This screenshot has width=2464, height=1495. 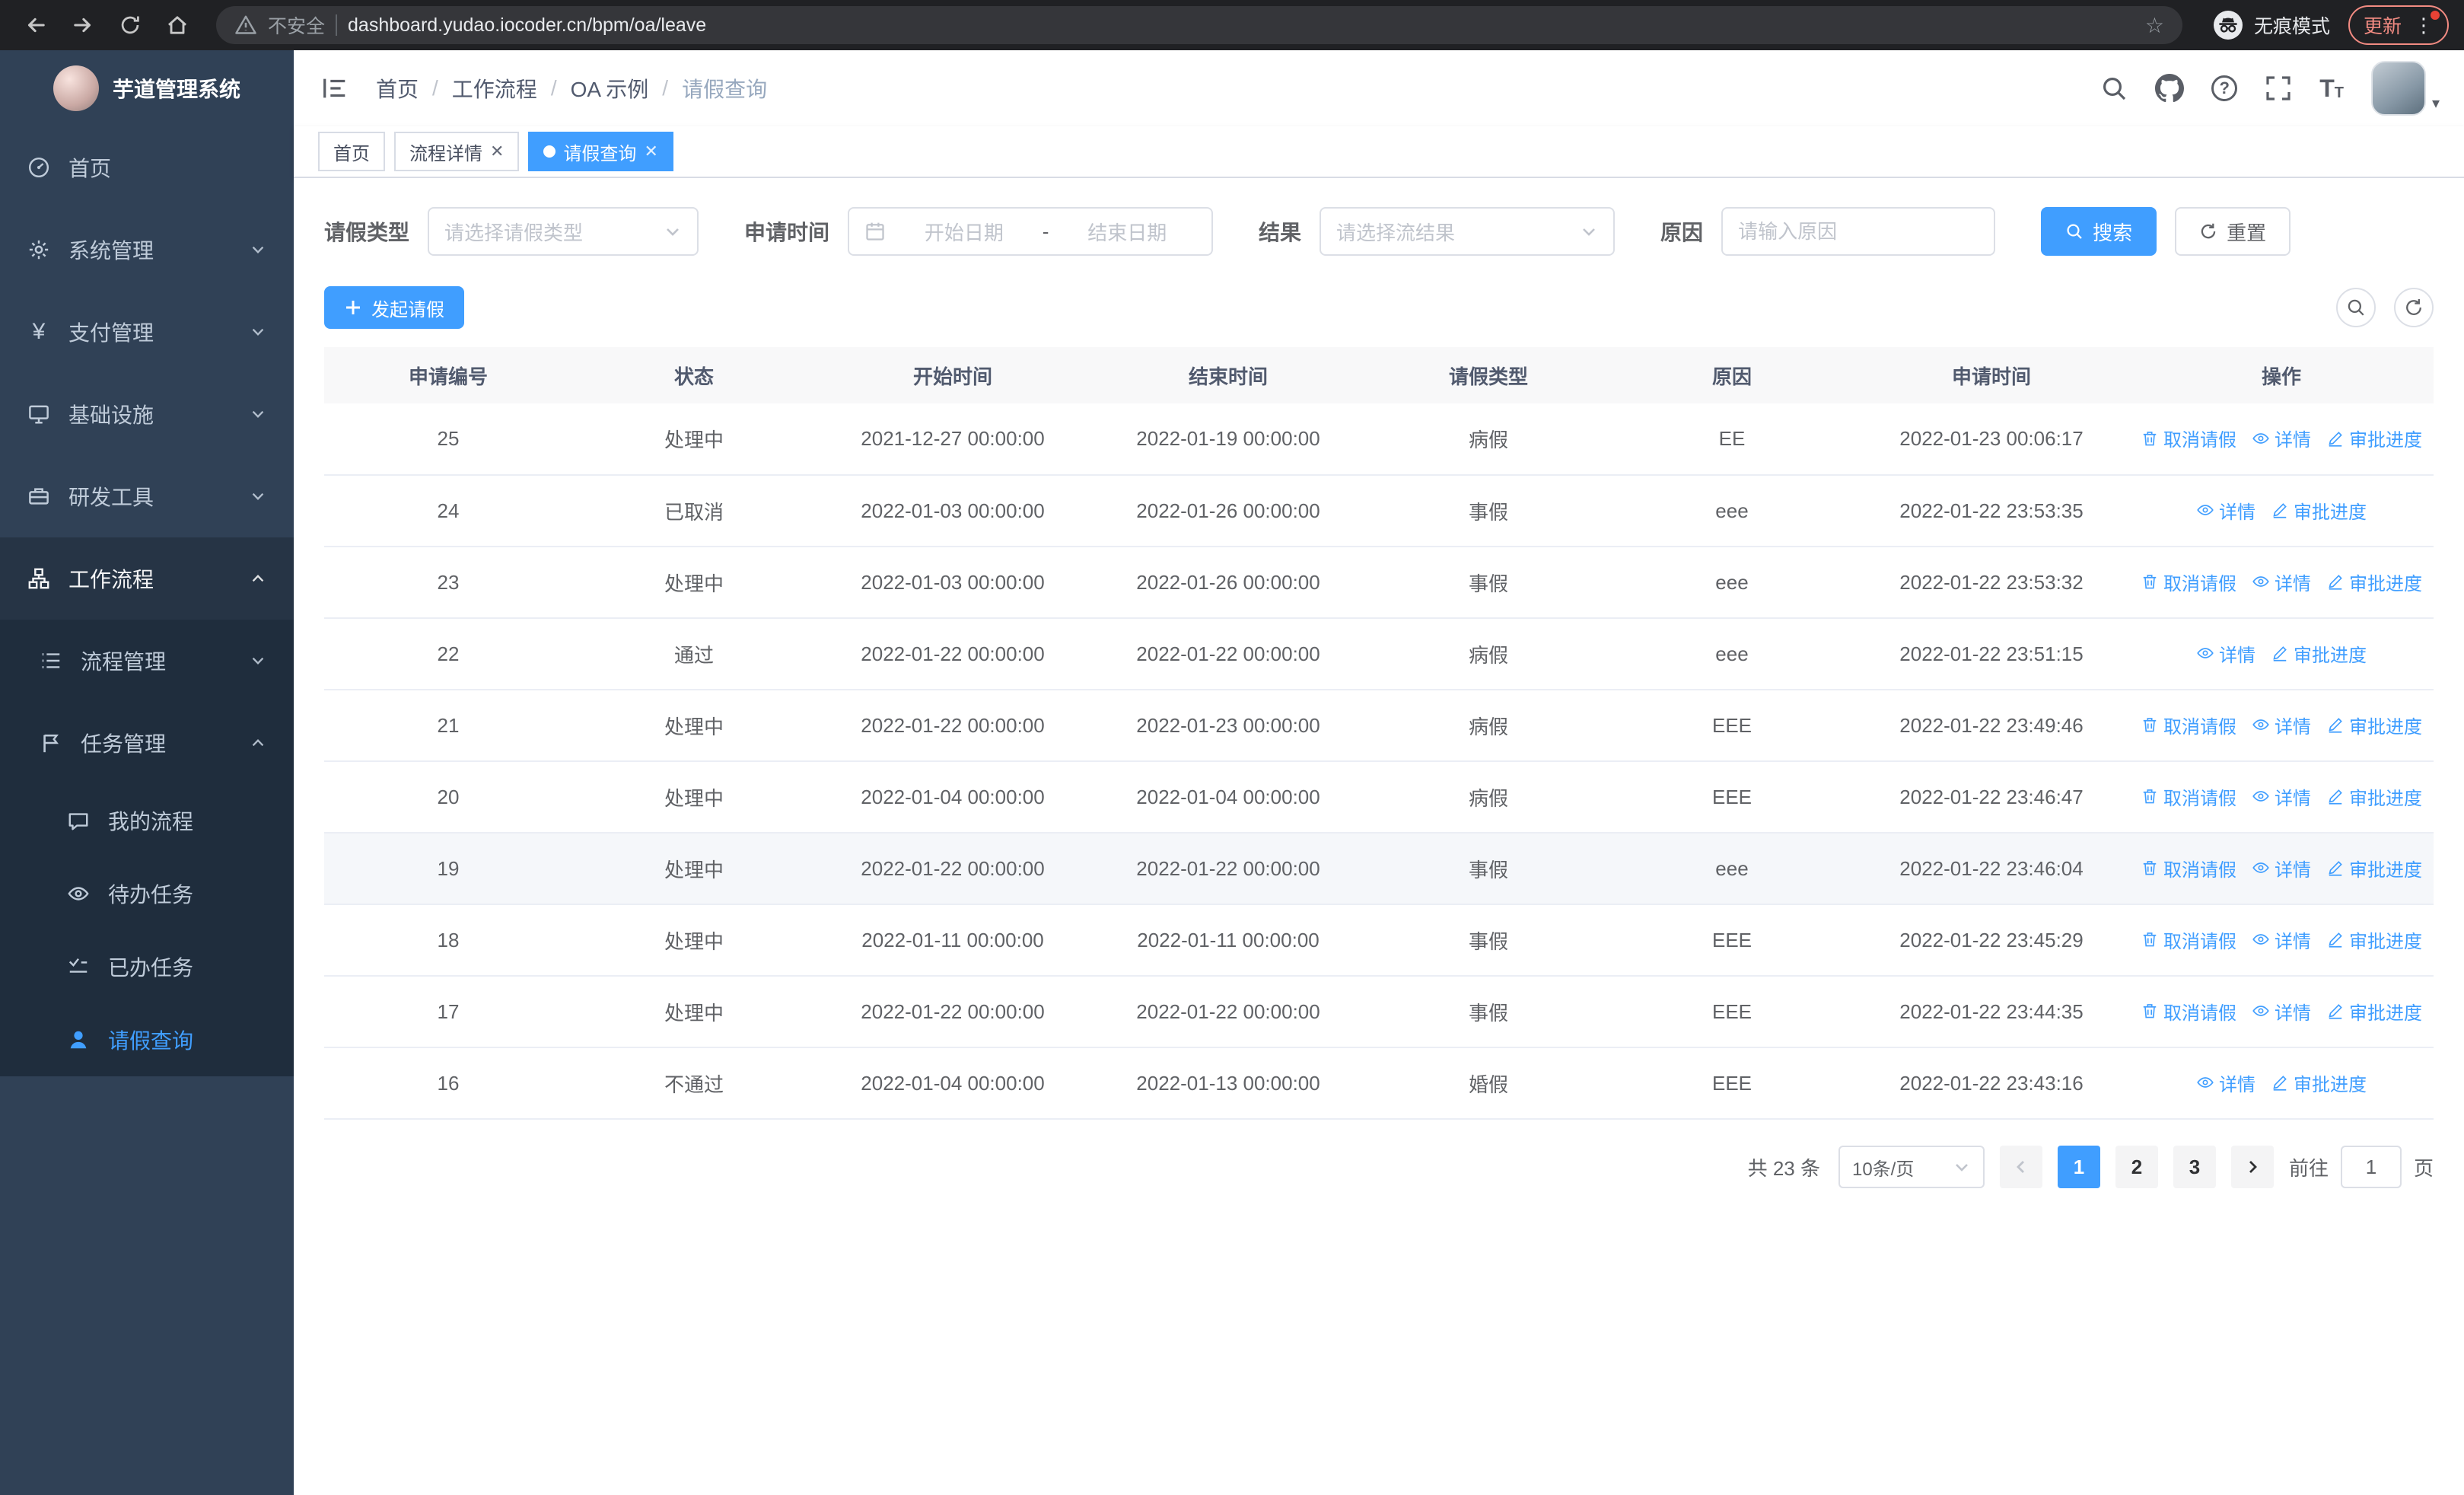 What do you see at coordinates (448, 726) in the screenshot?
I see `table-cell: 21` at bounding box center [448, 726].